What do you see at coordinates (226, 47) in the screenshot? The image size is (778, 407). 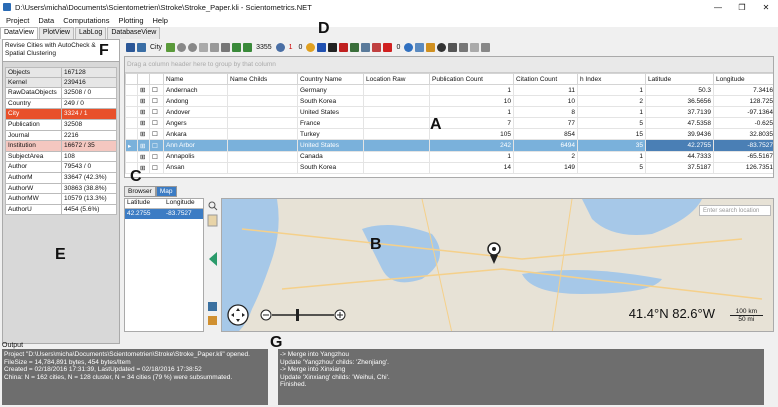 I see `expand-icon` at bounding box center [226, 47].